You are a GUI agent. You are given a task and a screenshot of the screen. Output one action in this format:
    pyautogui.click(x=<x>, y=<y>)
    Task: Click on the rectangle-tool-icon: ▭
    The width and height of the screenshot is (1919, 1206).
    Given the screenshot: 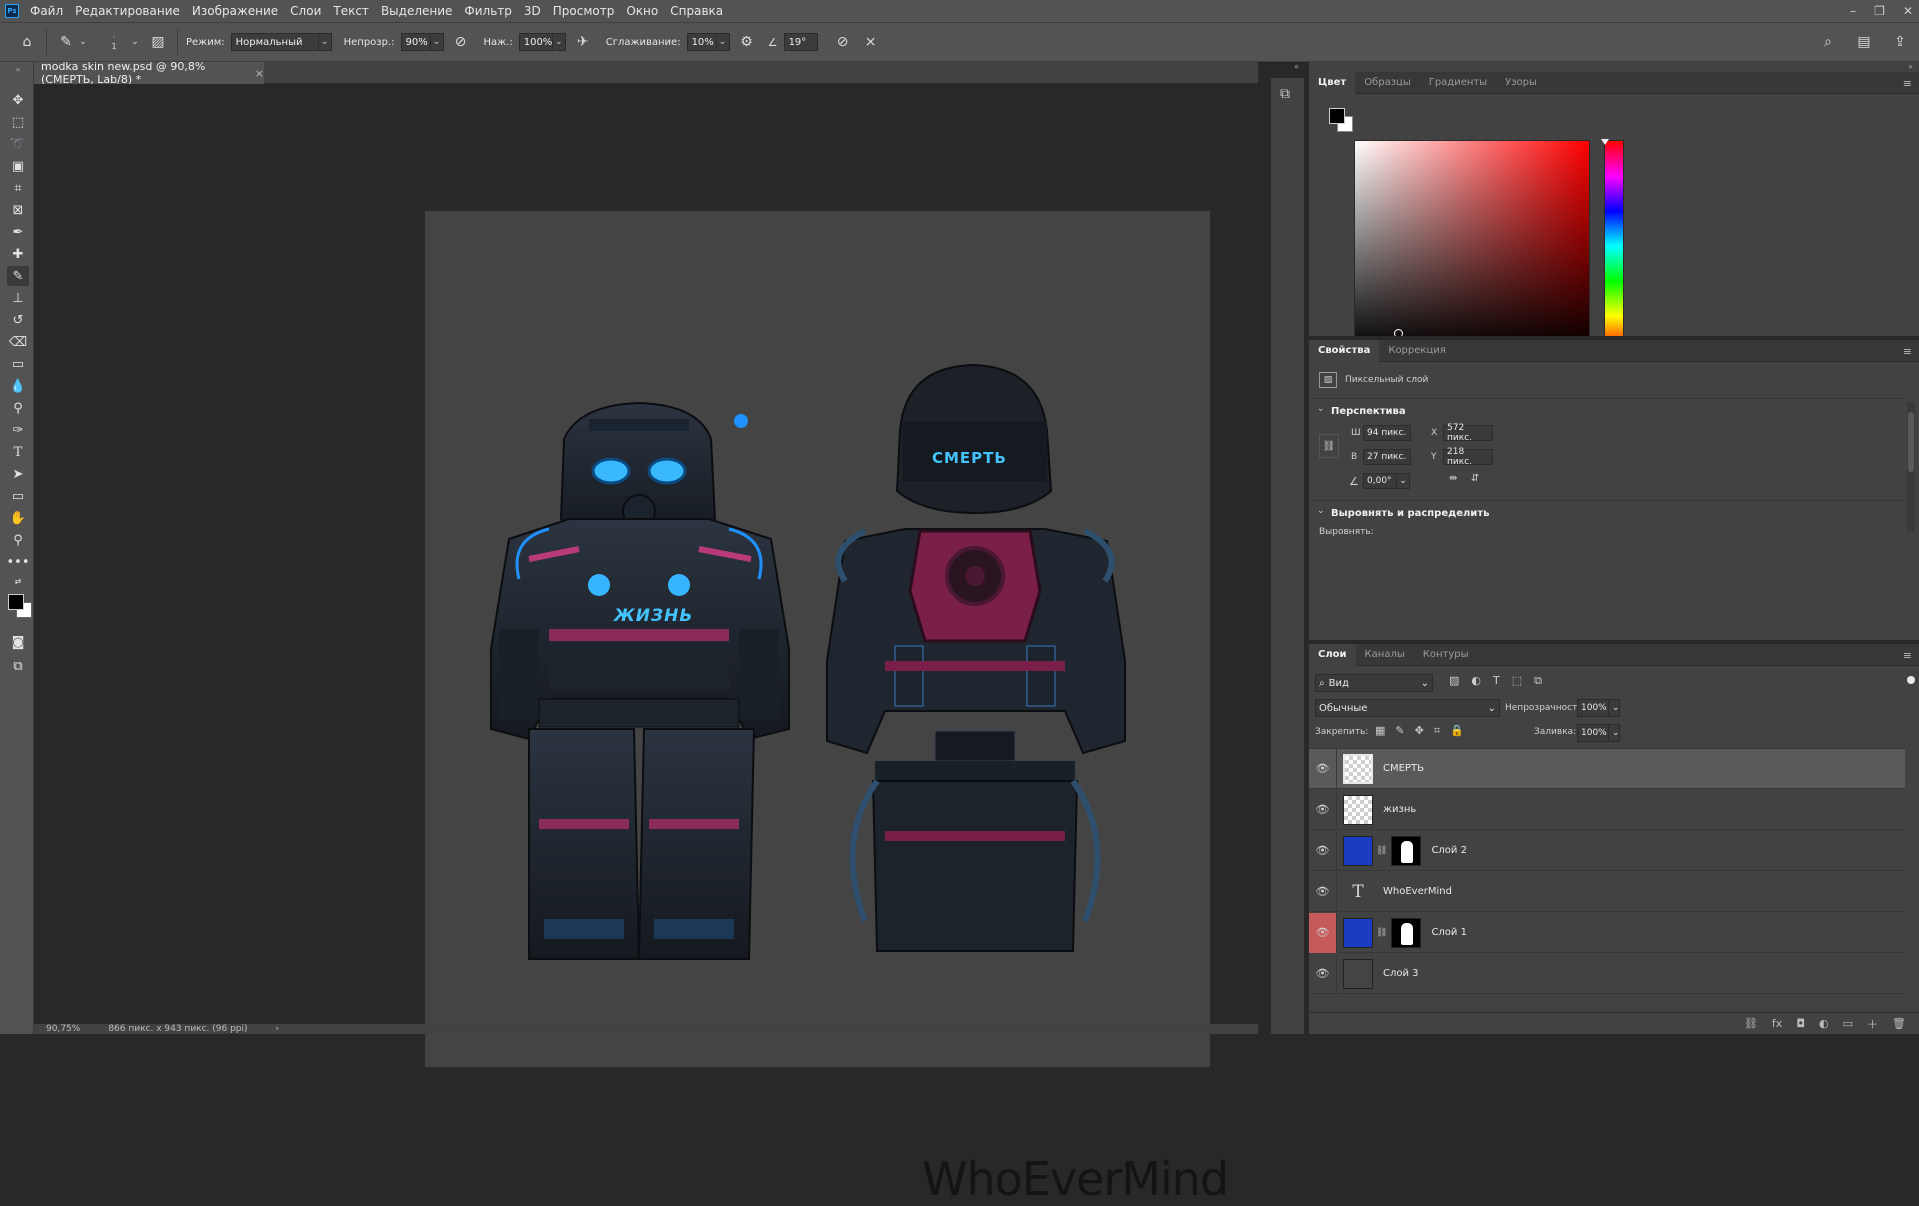 What is the action you would take?
    pyautogui.click(x=18, y=496)
    